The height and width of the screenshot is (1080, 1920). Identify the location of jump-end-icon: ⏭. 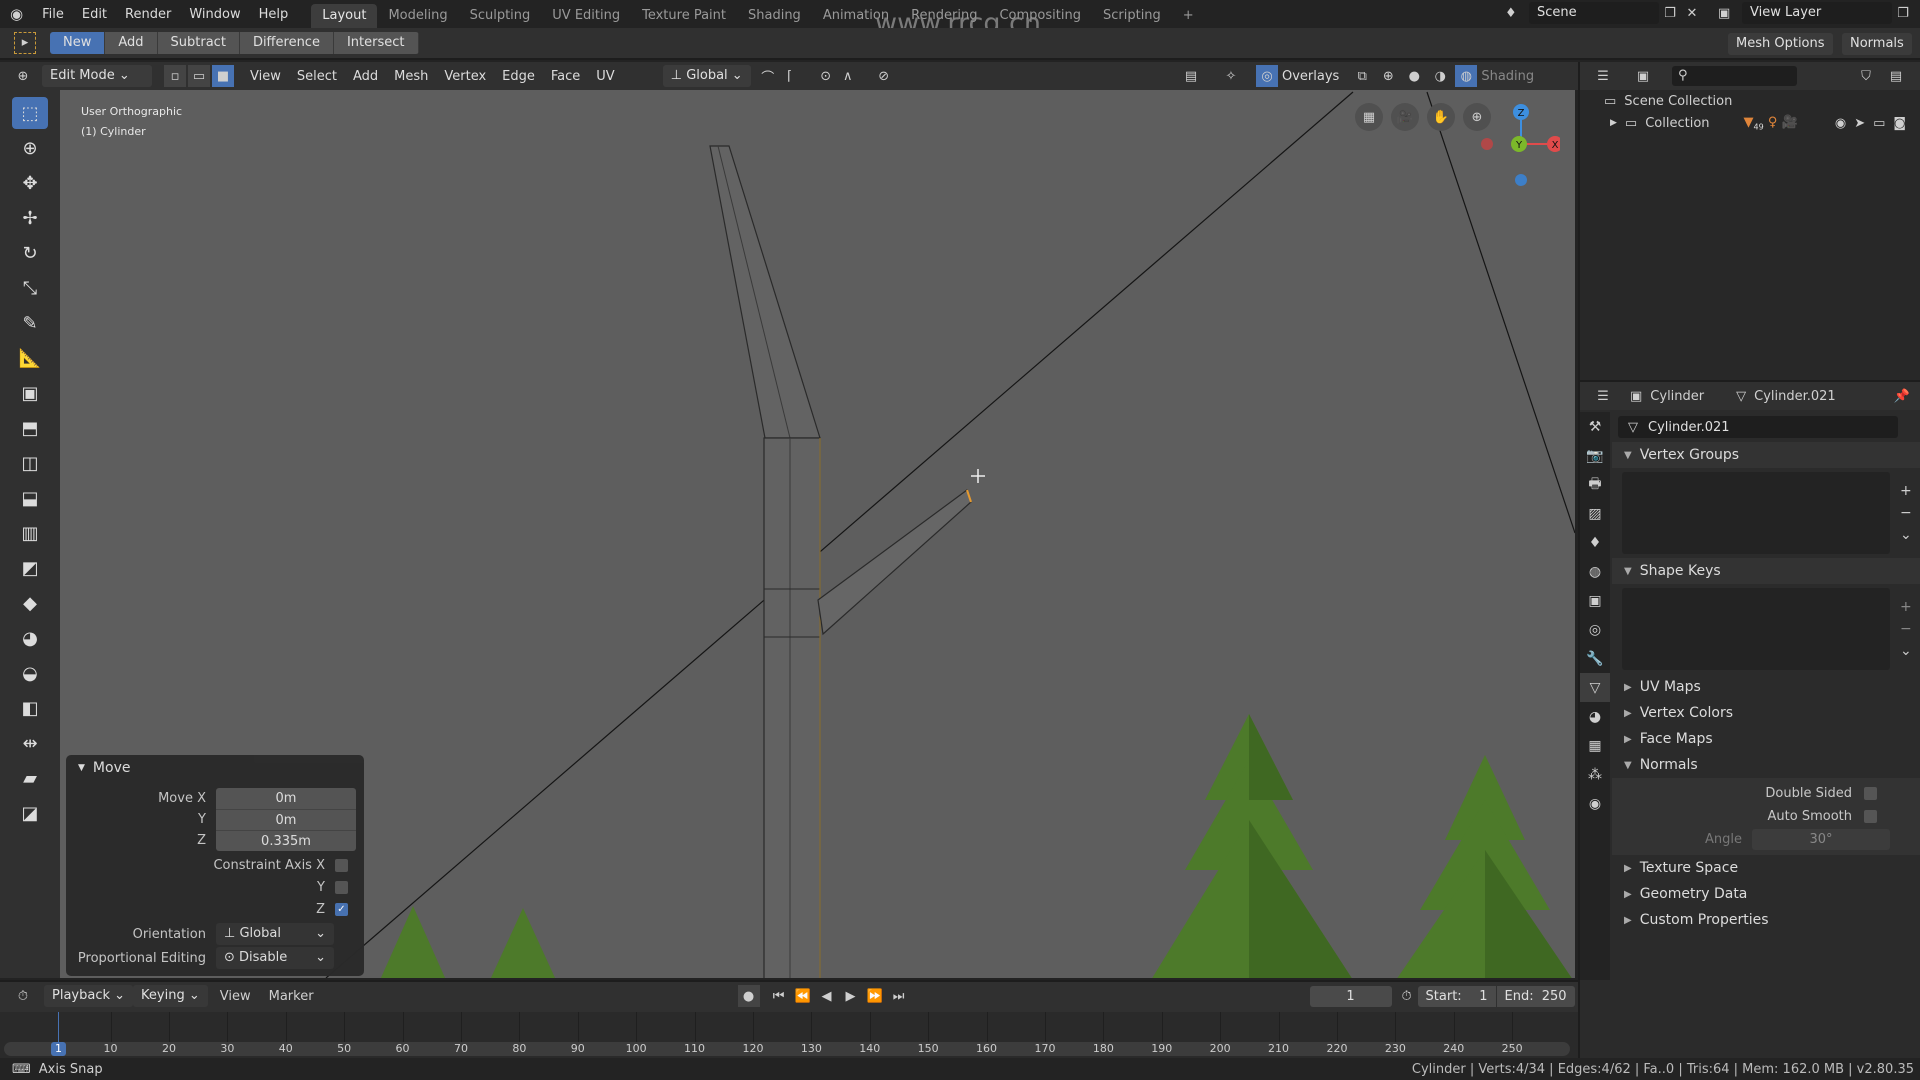
(899, 996).